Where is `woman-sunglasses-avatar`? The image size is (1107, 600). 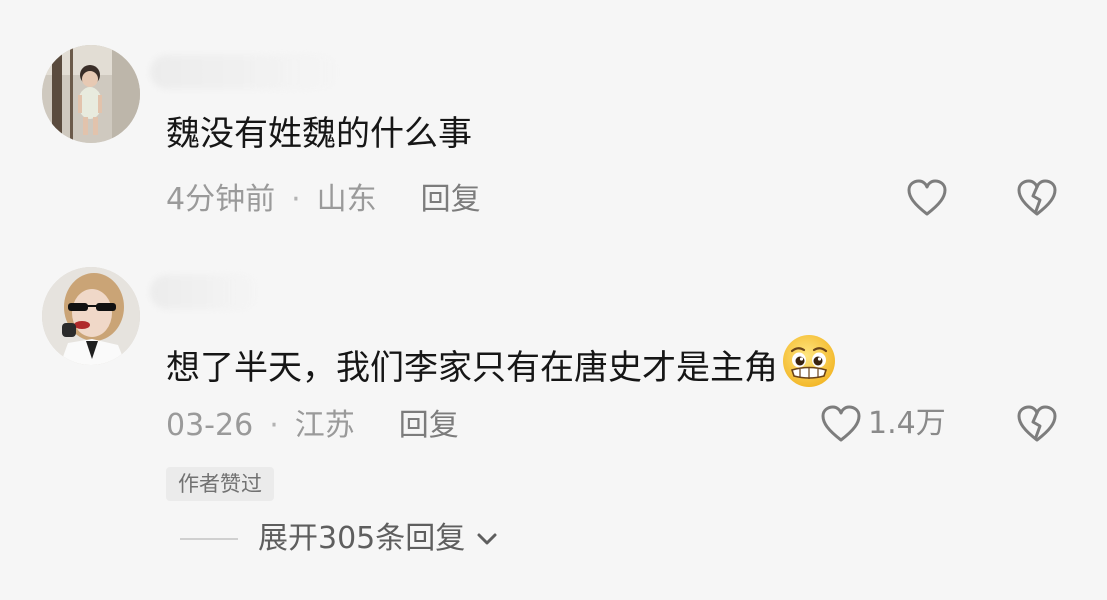 woman-sunglasses-avatar is located at coordinates (91, 316).